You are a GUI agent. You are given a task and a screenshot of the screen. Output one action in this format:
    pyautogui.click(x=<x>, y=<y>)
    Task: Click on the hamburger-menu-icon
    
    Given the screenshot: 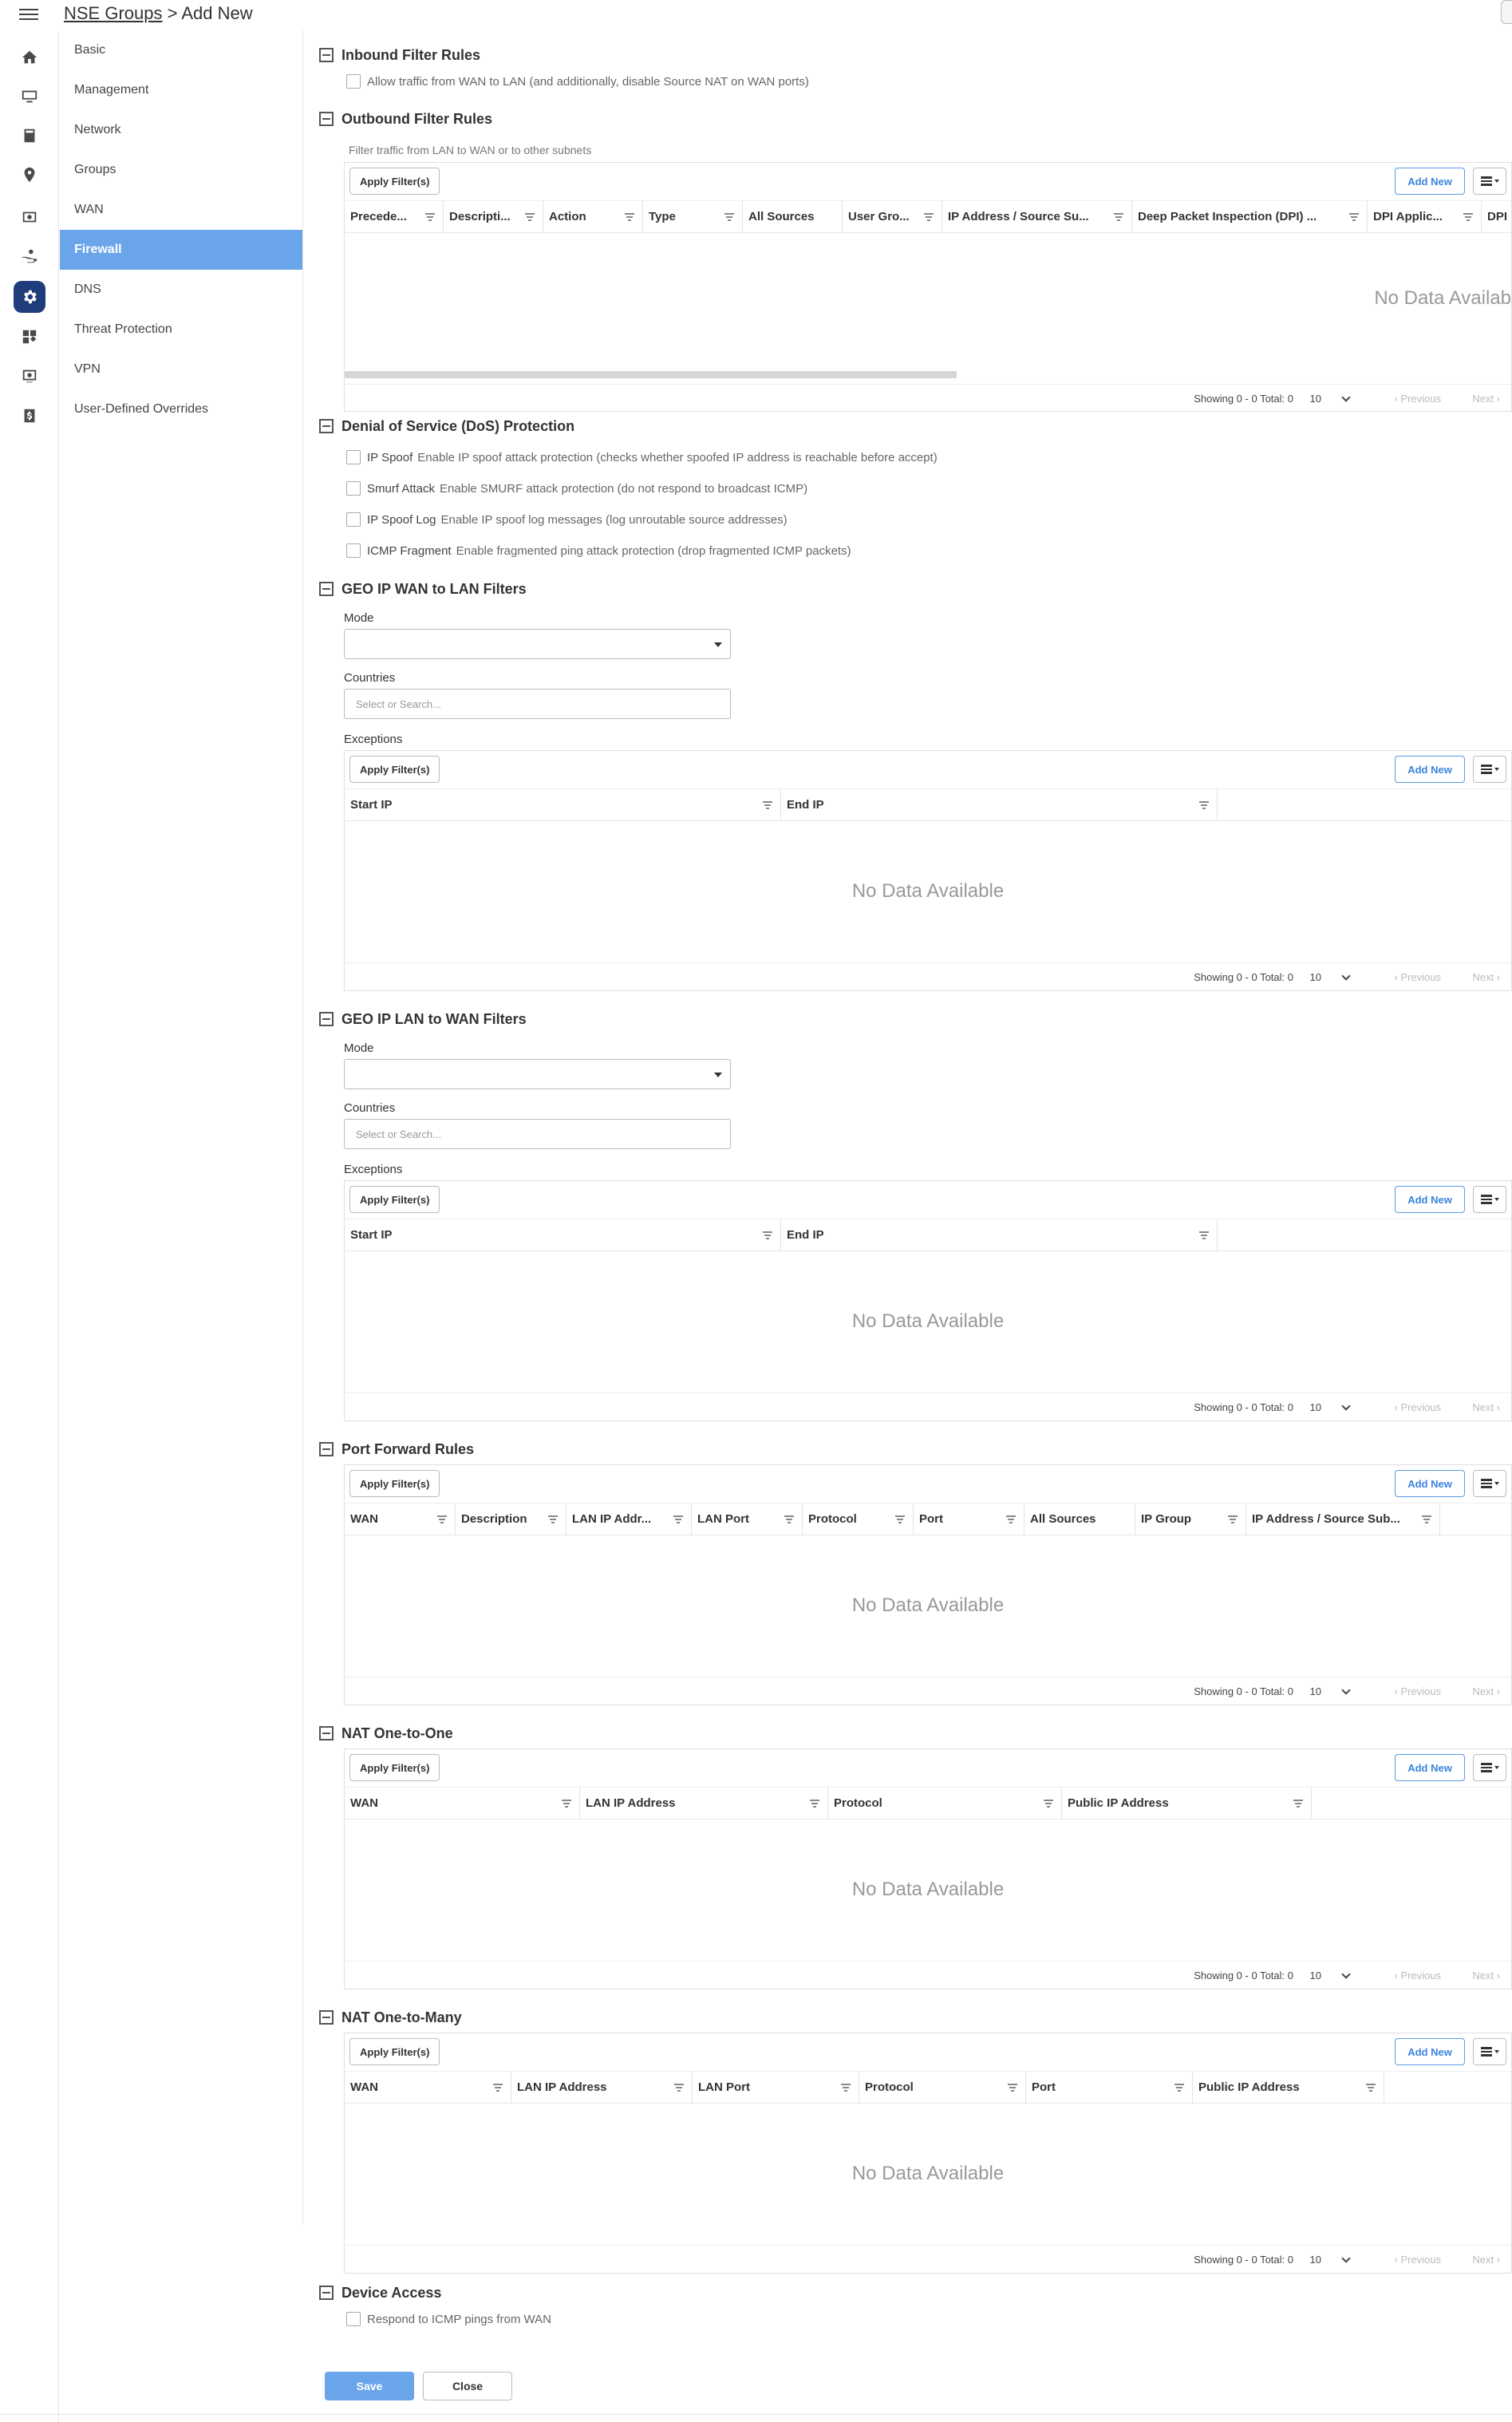 What is the action you would take?
    pyautogui.click(x=28, y=14)
    